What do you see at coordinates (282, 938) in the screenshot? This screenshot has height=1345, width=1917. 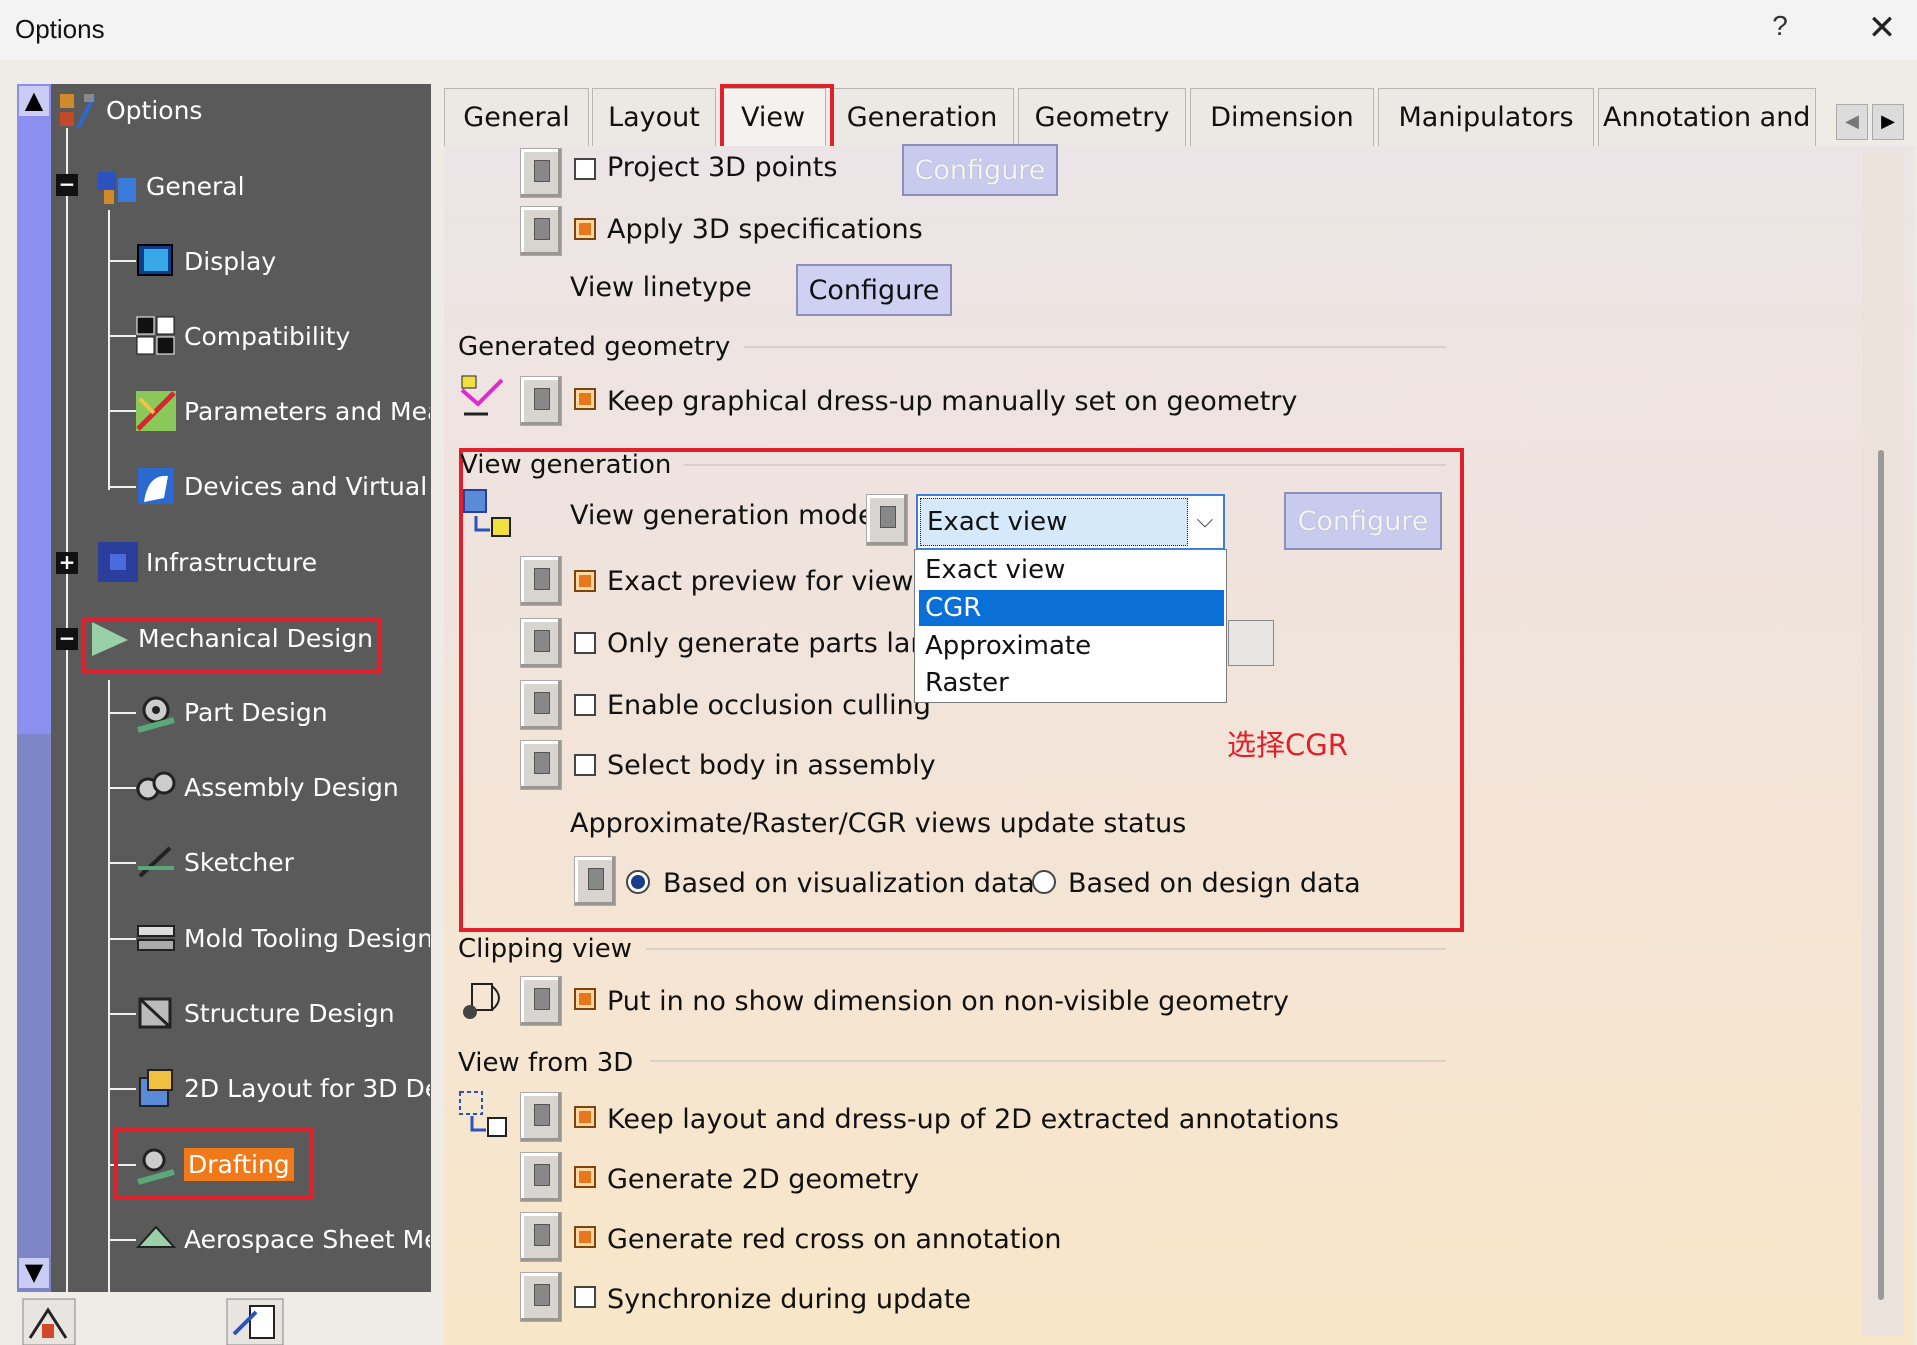 I see `tree-item-mold-tooling: Mold Tooling Design` at bounding box center [282, 938].